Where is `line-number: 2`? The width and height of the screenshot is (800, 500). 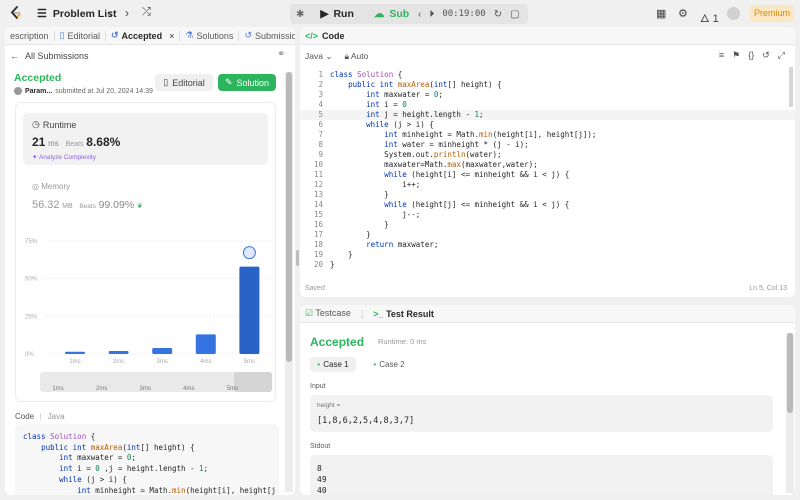
line-number: 2 is located at coordinates (320, 84).